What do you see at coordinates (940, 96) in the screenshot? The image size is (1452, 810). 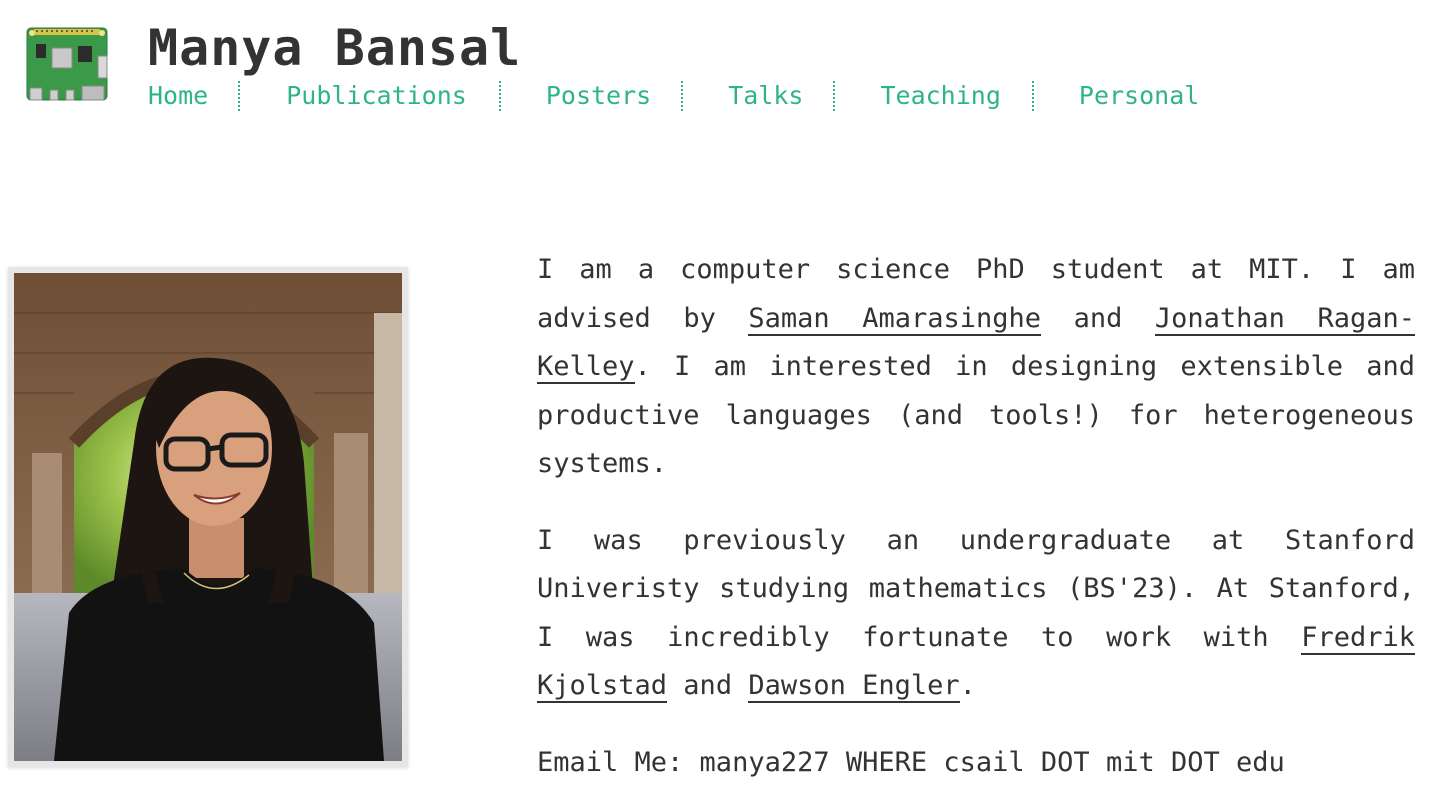 I see `nav-teaching: Teaching` at bounding box center [940, 96].